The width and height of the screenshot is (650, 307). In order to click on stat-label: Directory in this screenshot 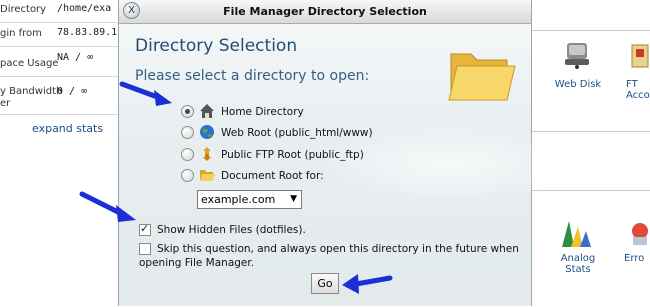, I will do `click(23, 9)`.